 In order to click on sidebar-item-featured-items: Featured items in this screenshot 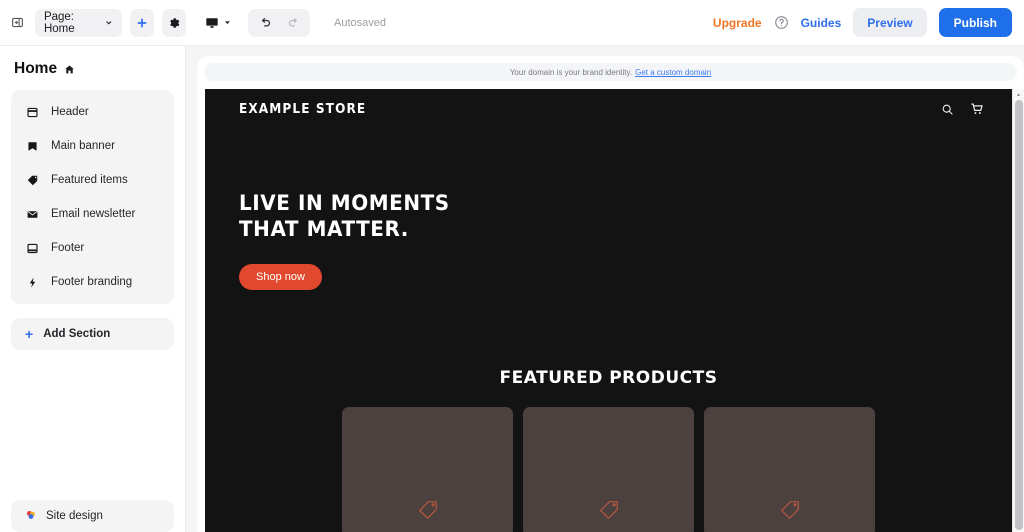, I will do `click(92, 180)`.